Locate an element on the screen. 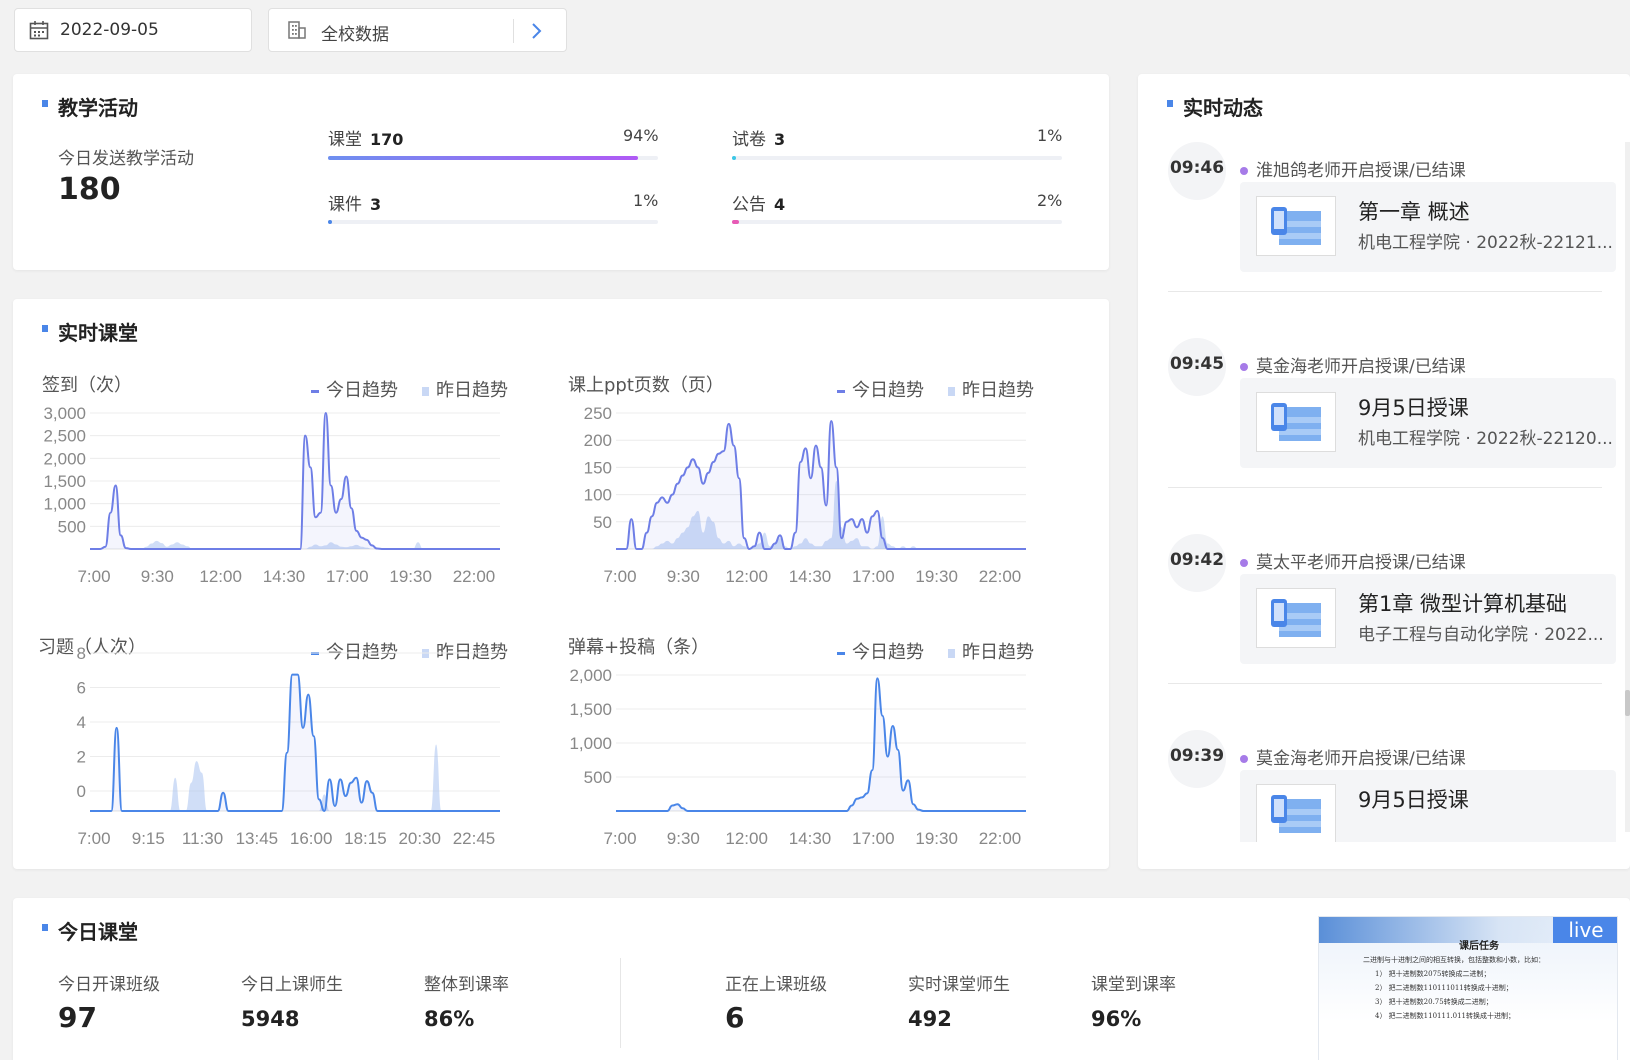 The width and height of the screenshot is (1630, 1060). time-badge: 09:46 is located at coordinates (1197, 171).